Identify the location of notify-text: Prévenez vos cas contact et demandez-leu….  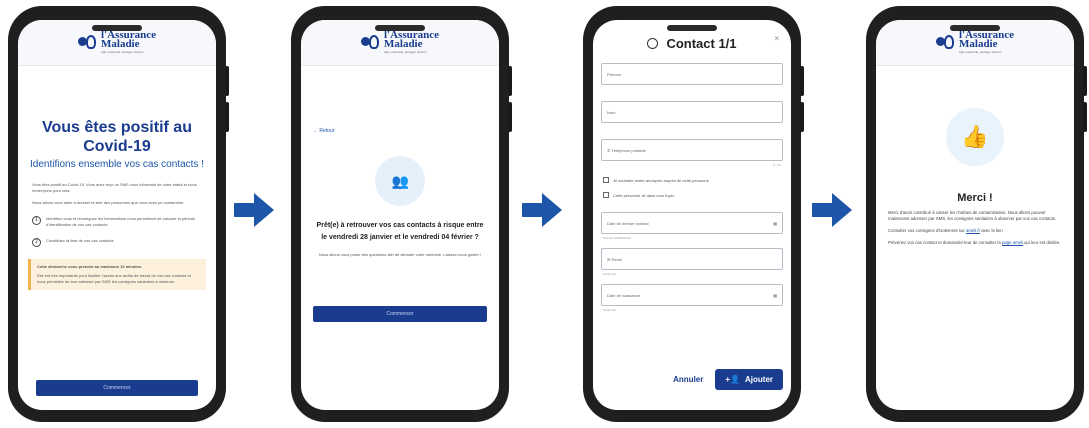
(945, 242).